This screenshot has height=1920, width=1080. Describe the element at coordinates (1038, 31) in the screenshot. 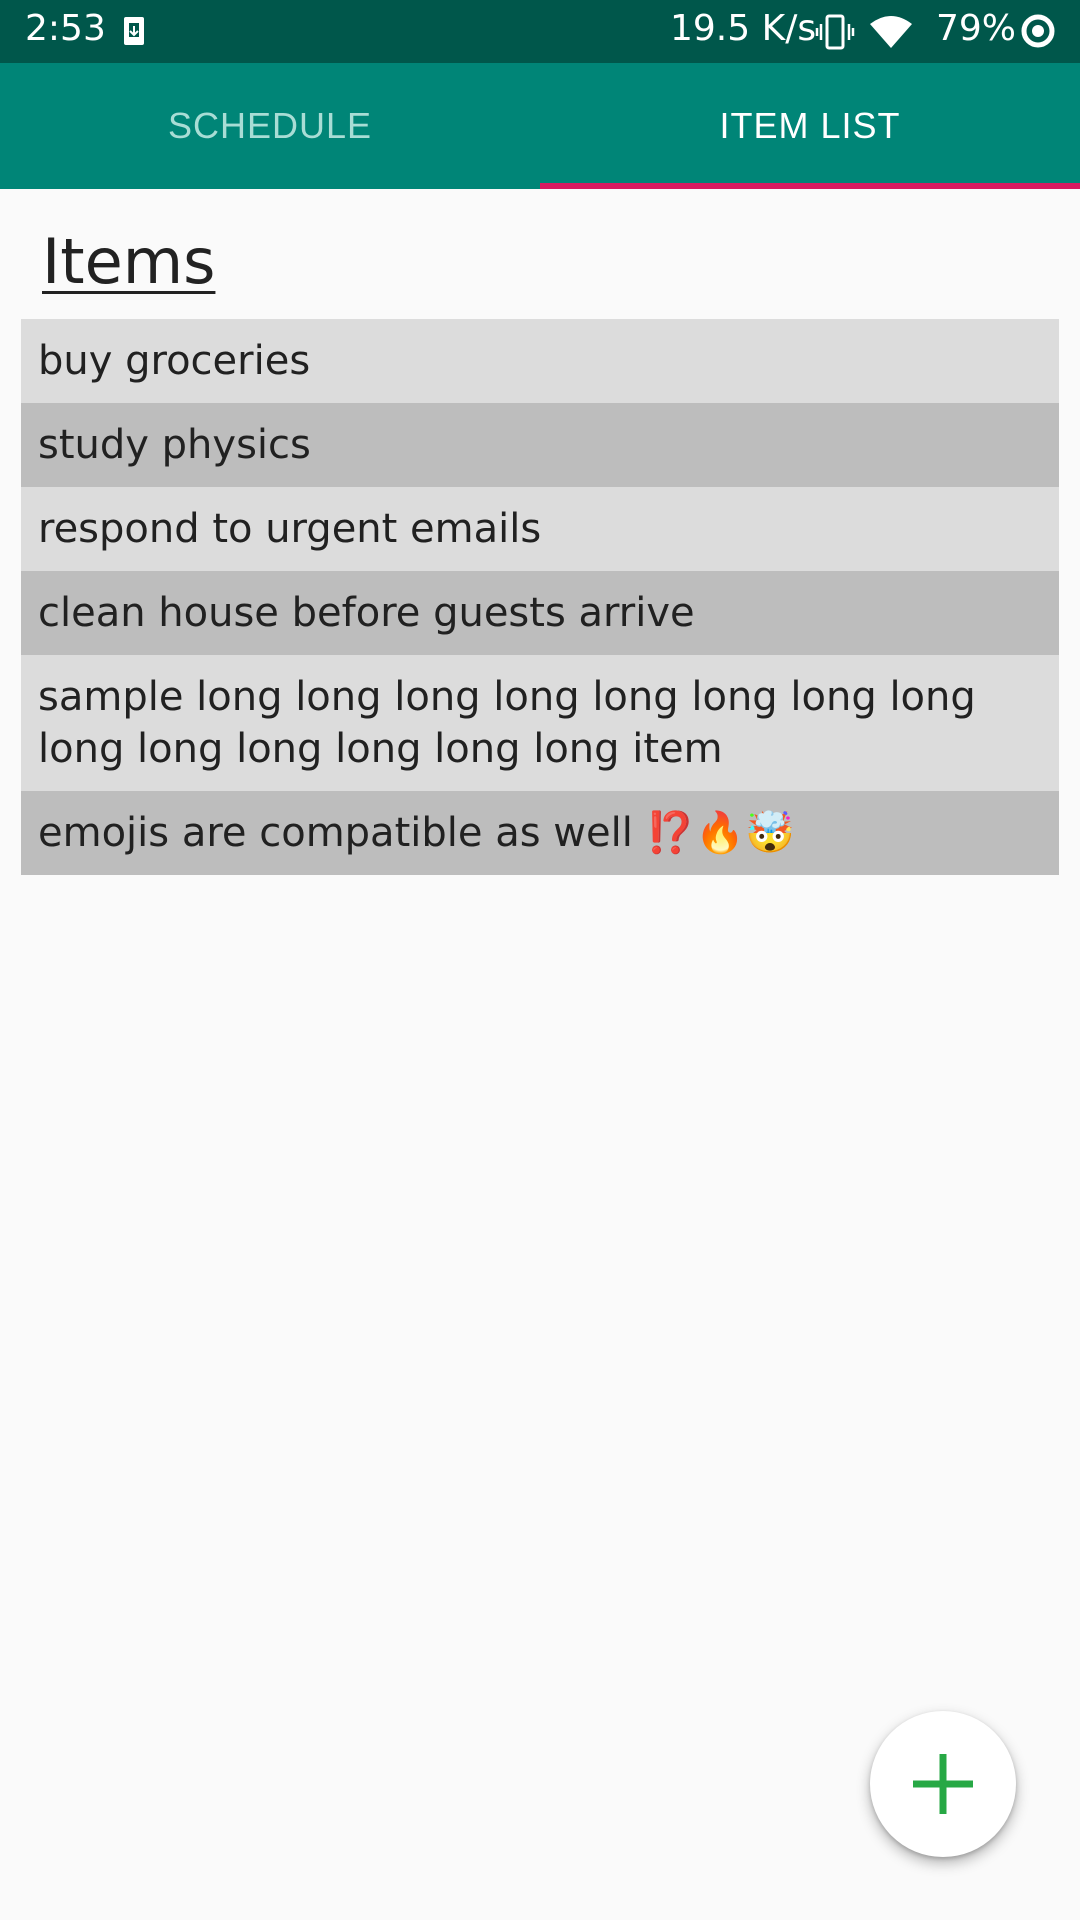

I see `battery-saver-icon` at that location.